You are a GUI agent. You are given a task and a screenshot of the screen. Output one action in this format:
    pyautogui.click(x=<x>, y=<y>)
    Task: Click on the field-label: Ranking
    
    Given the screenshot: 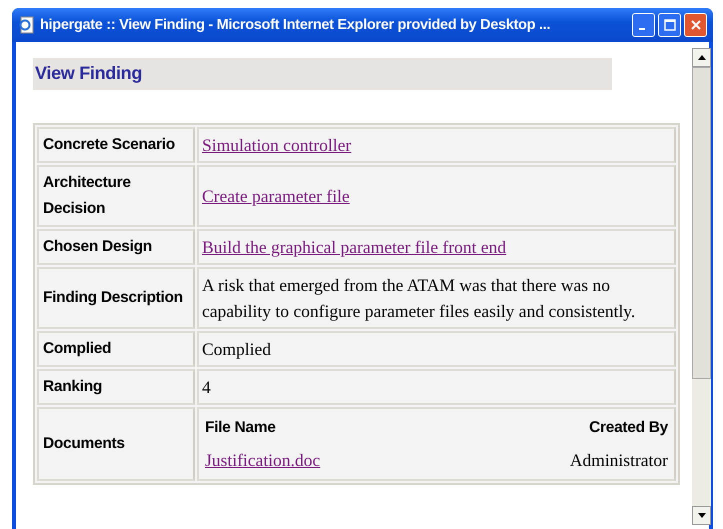 What is the action you would take?
    pyautogui.click(x=116, y=387)
    